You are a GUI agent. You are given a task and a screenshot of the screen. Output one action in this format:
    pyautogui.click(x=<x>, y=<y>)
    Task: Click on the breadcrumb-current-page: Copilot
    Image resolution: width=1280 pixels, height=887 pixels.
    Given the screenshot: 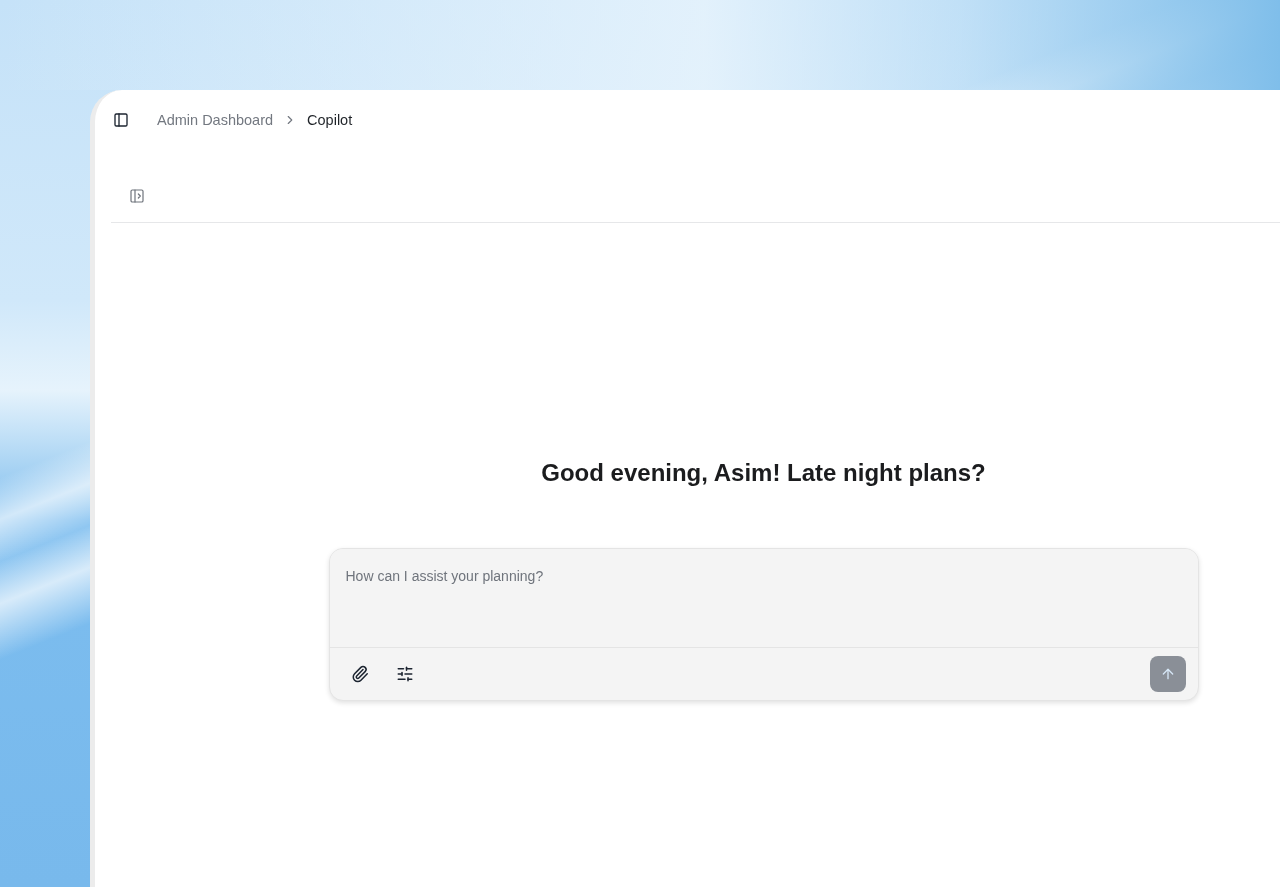 What is the action you would take?
    pyautogui.click(x=330, y=120)
    